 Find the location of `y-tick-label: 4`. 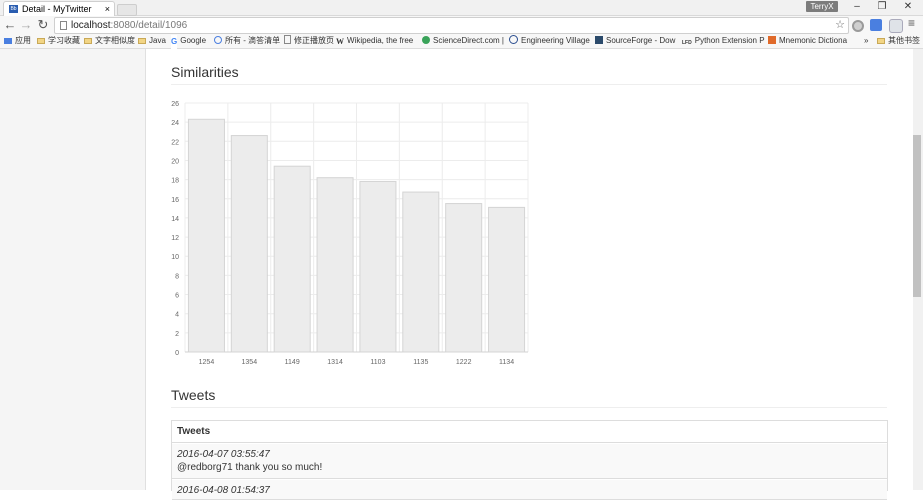

y-tick-label: 4 is located at coordinates (177, 315).